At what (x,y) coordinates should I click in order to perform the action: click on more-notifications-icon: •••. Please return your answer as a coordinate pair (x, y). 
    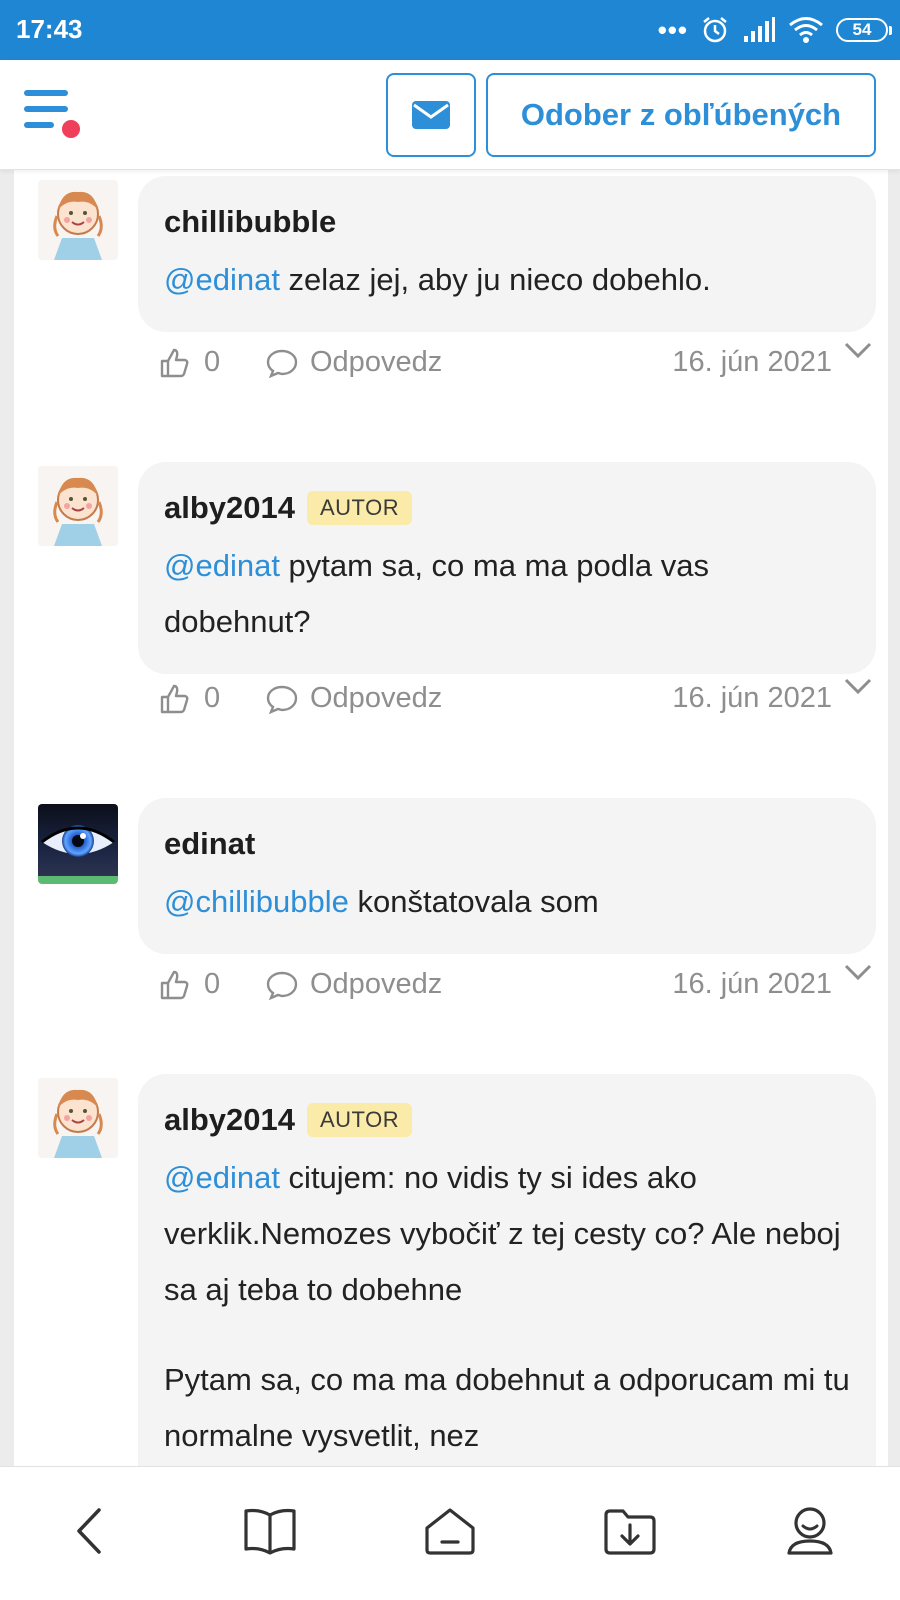
    Looking at the image, I should click on (672, 30).